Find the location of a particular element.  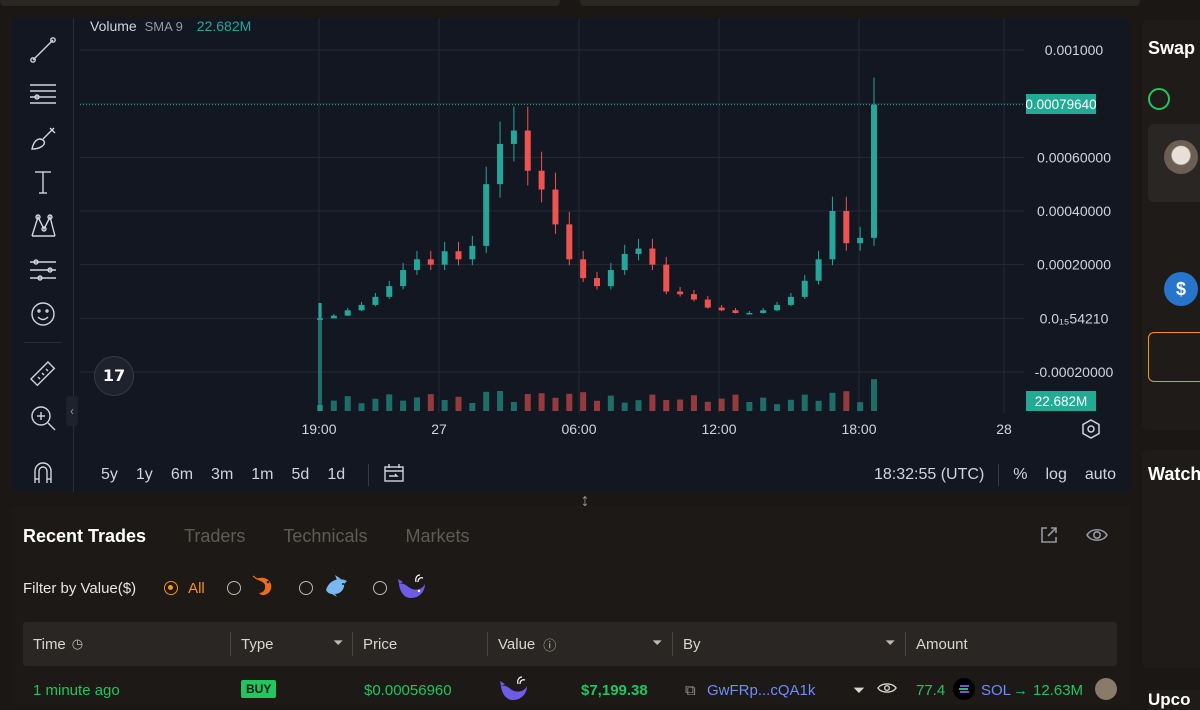

filter-dolphin-option is located at coordinates (324, 588).